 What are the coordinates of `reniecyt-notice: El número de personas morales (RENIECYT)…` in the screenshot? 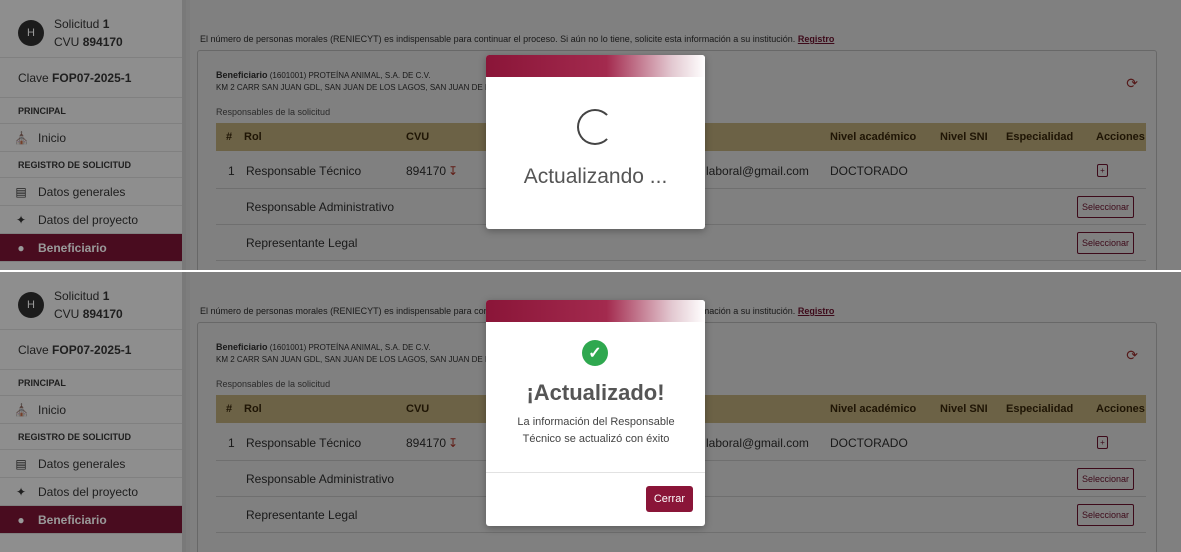 It's located at (517, 39).